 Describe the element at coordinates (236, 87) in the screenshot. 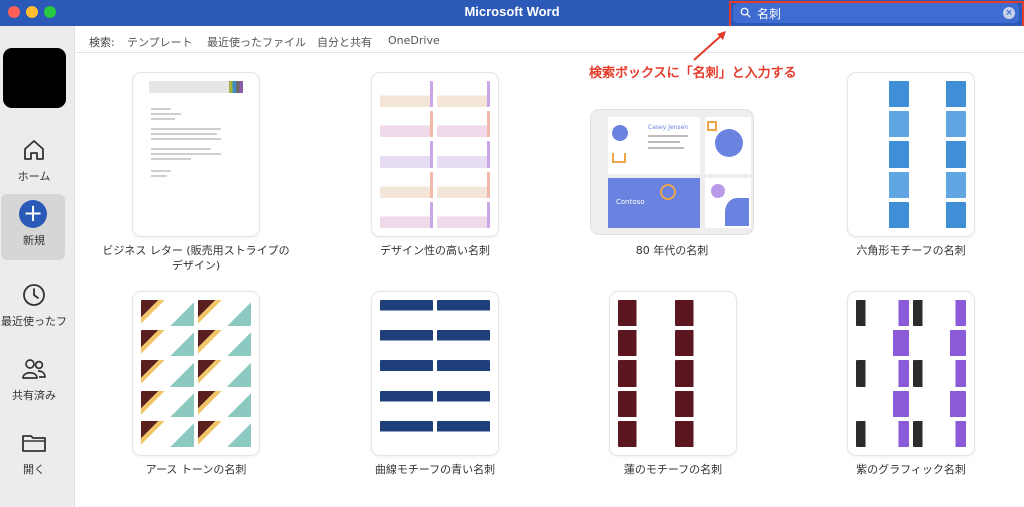

I see `letter-stripe-decoration` at that location.